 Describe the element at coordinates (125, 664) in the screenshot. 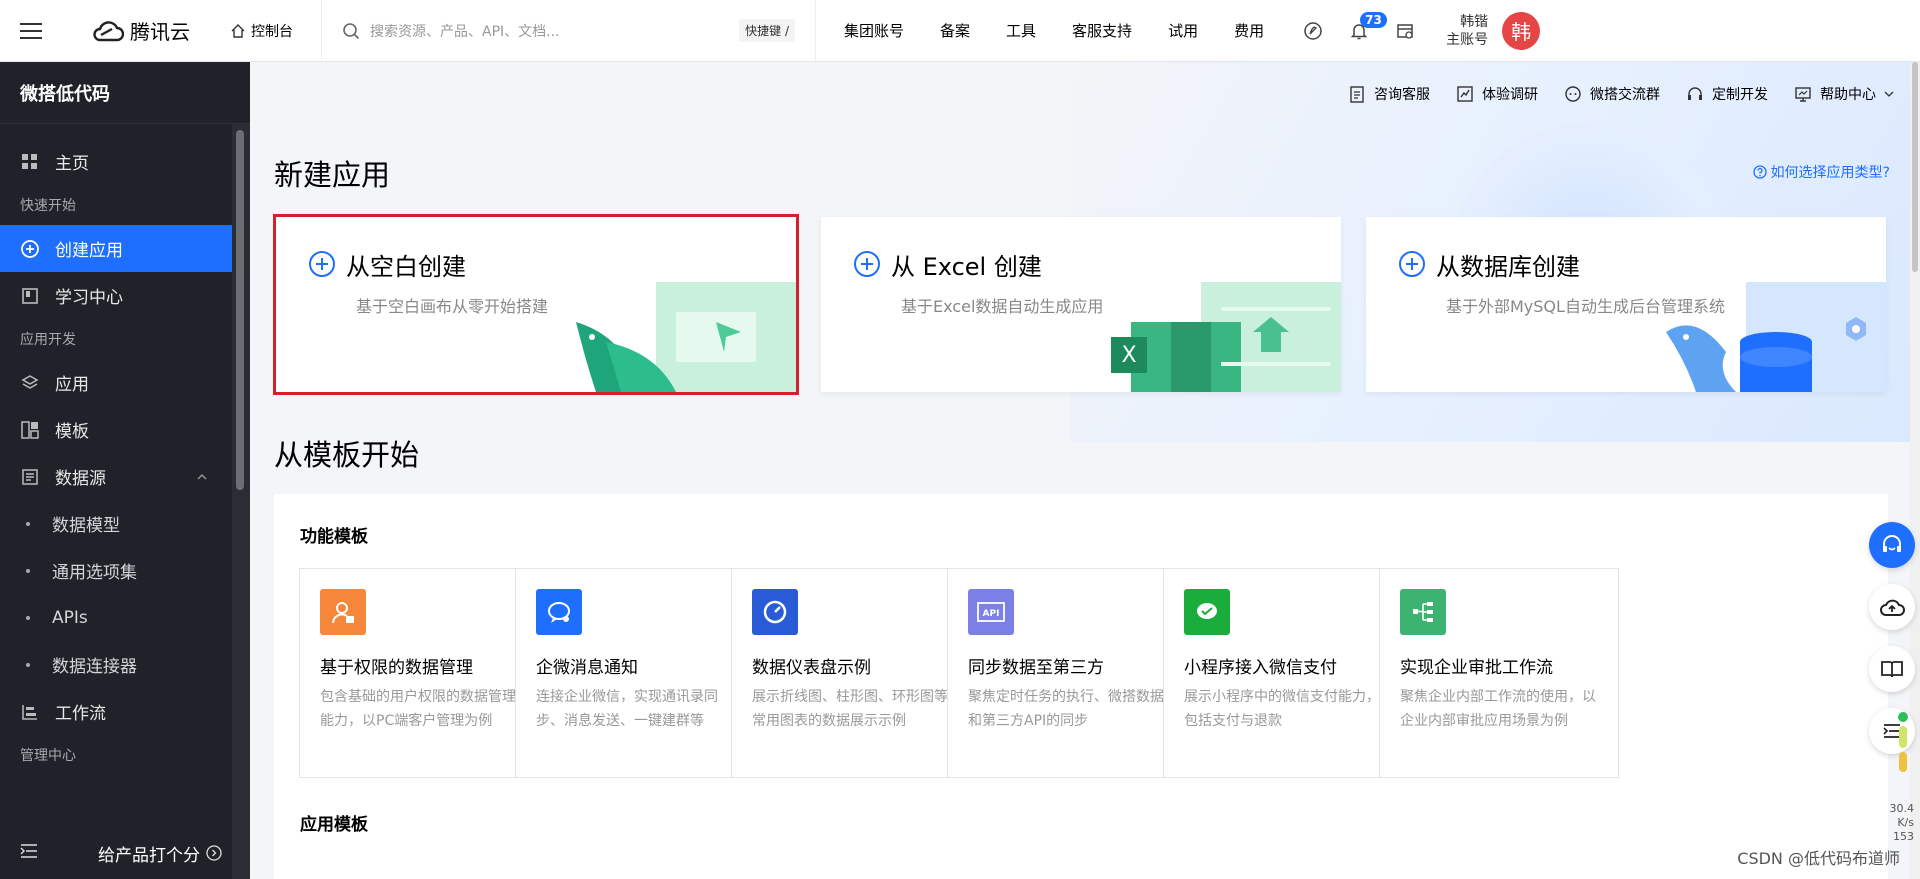

I see `sidebar-sub-connectors: 数据连接器` at that location.